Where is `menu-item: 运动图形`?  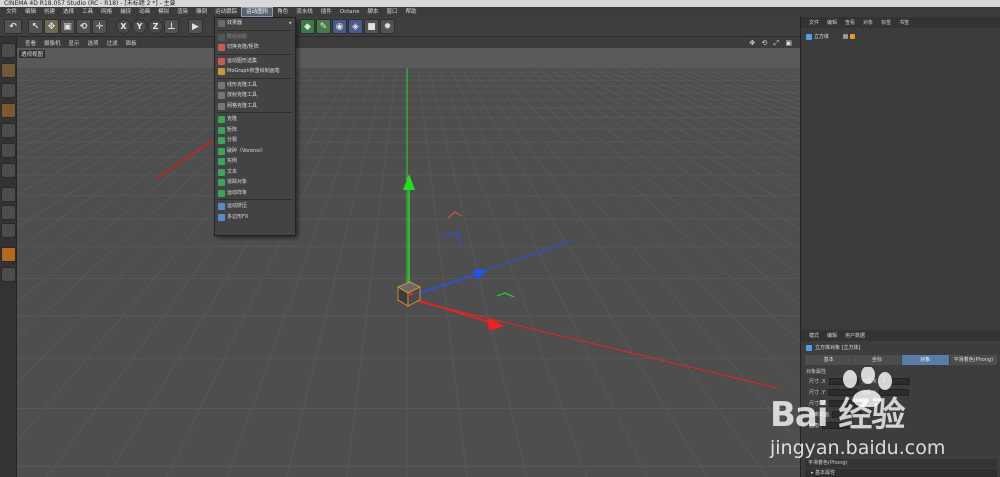
menu-item: 运动图形 is located at coordinates (257, 12).